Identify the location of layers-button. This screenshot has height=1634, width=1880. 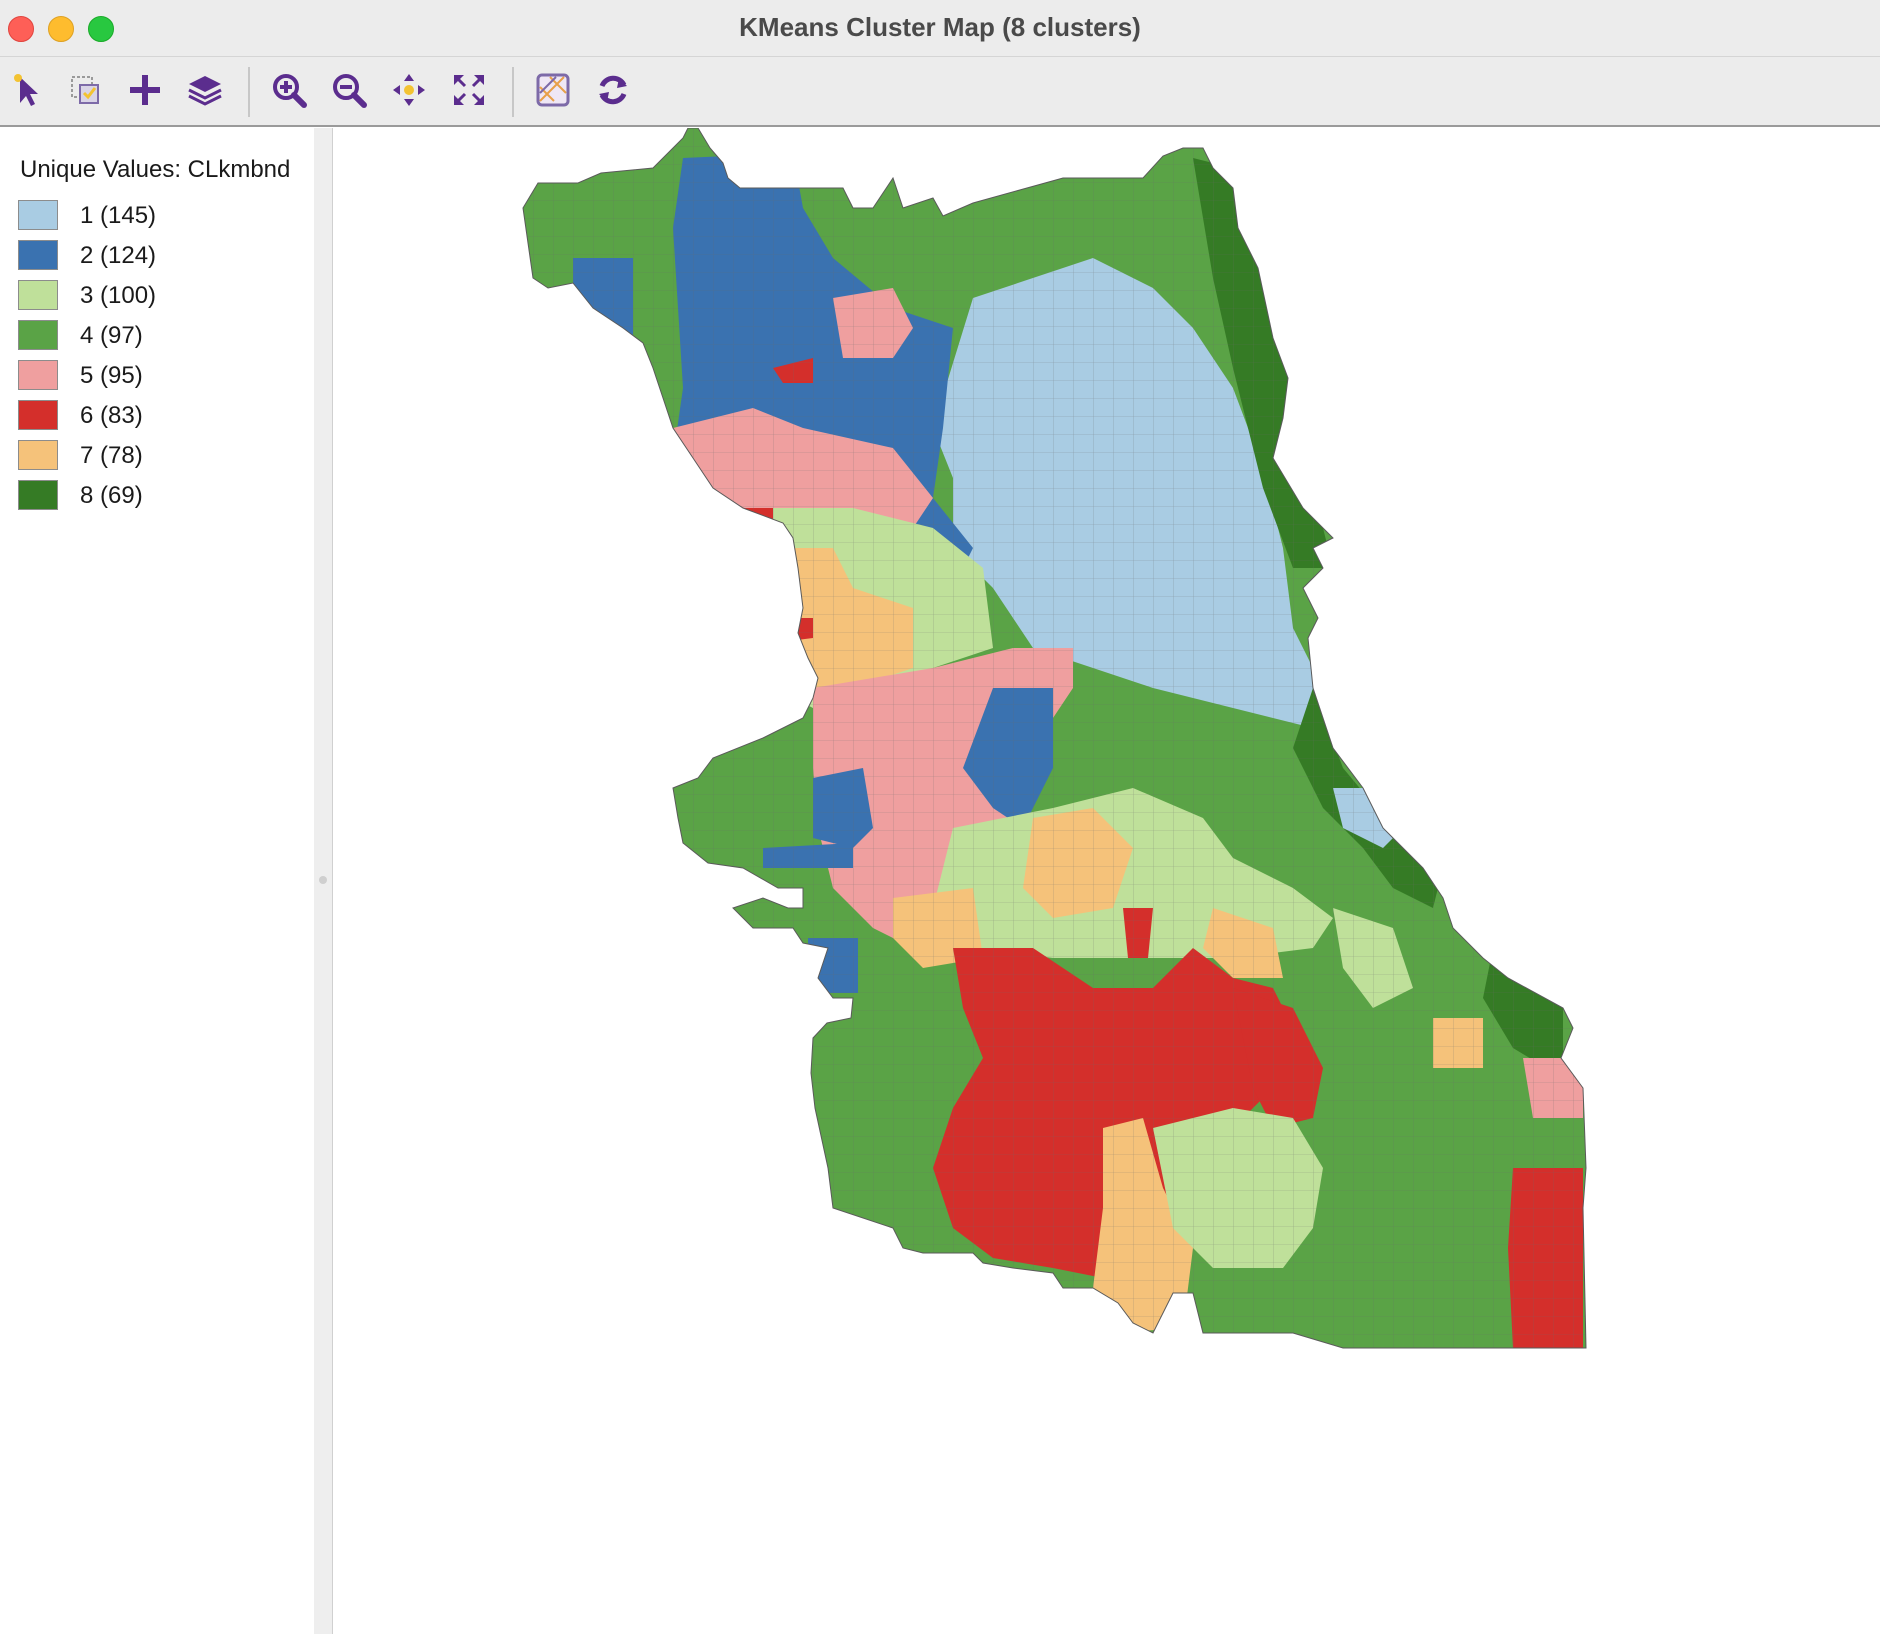
(205, 90).